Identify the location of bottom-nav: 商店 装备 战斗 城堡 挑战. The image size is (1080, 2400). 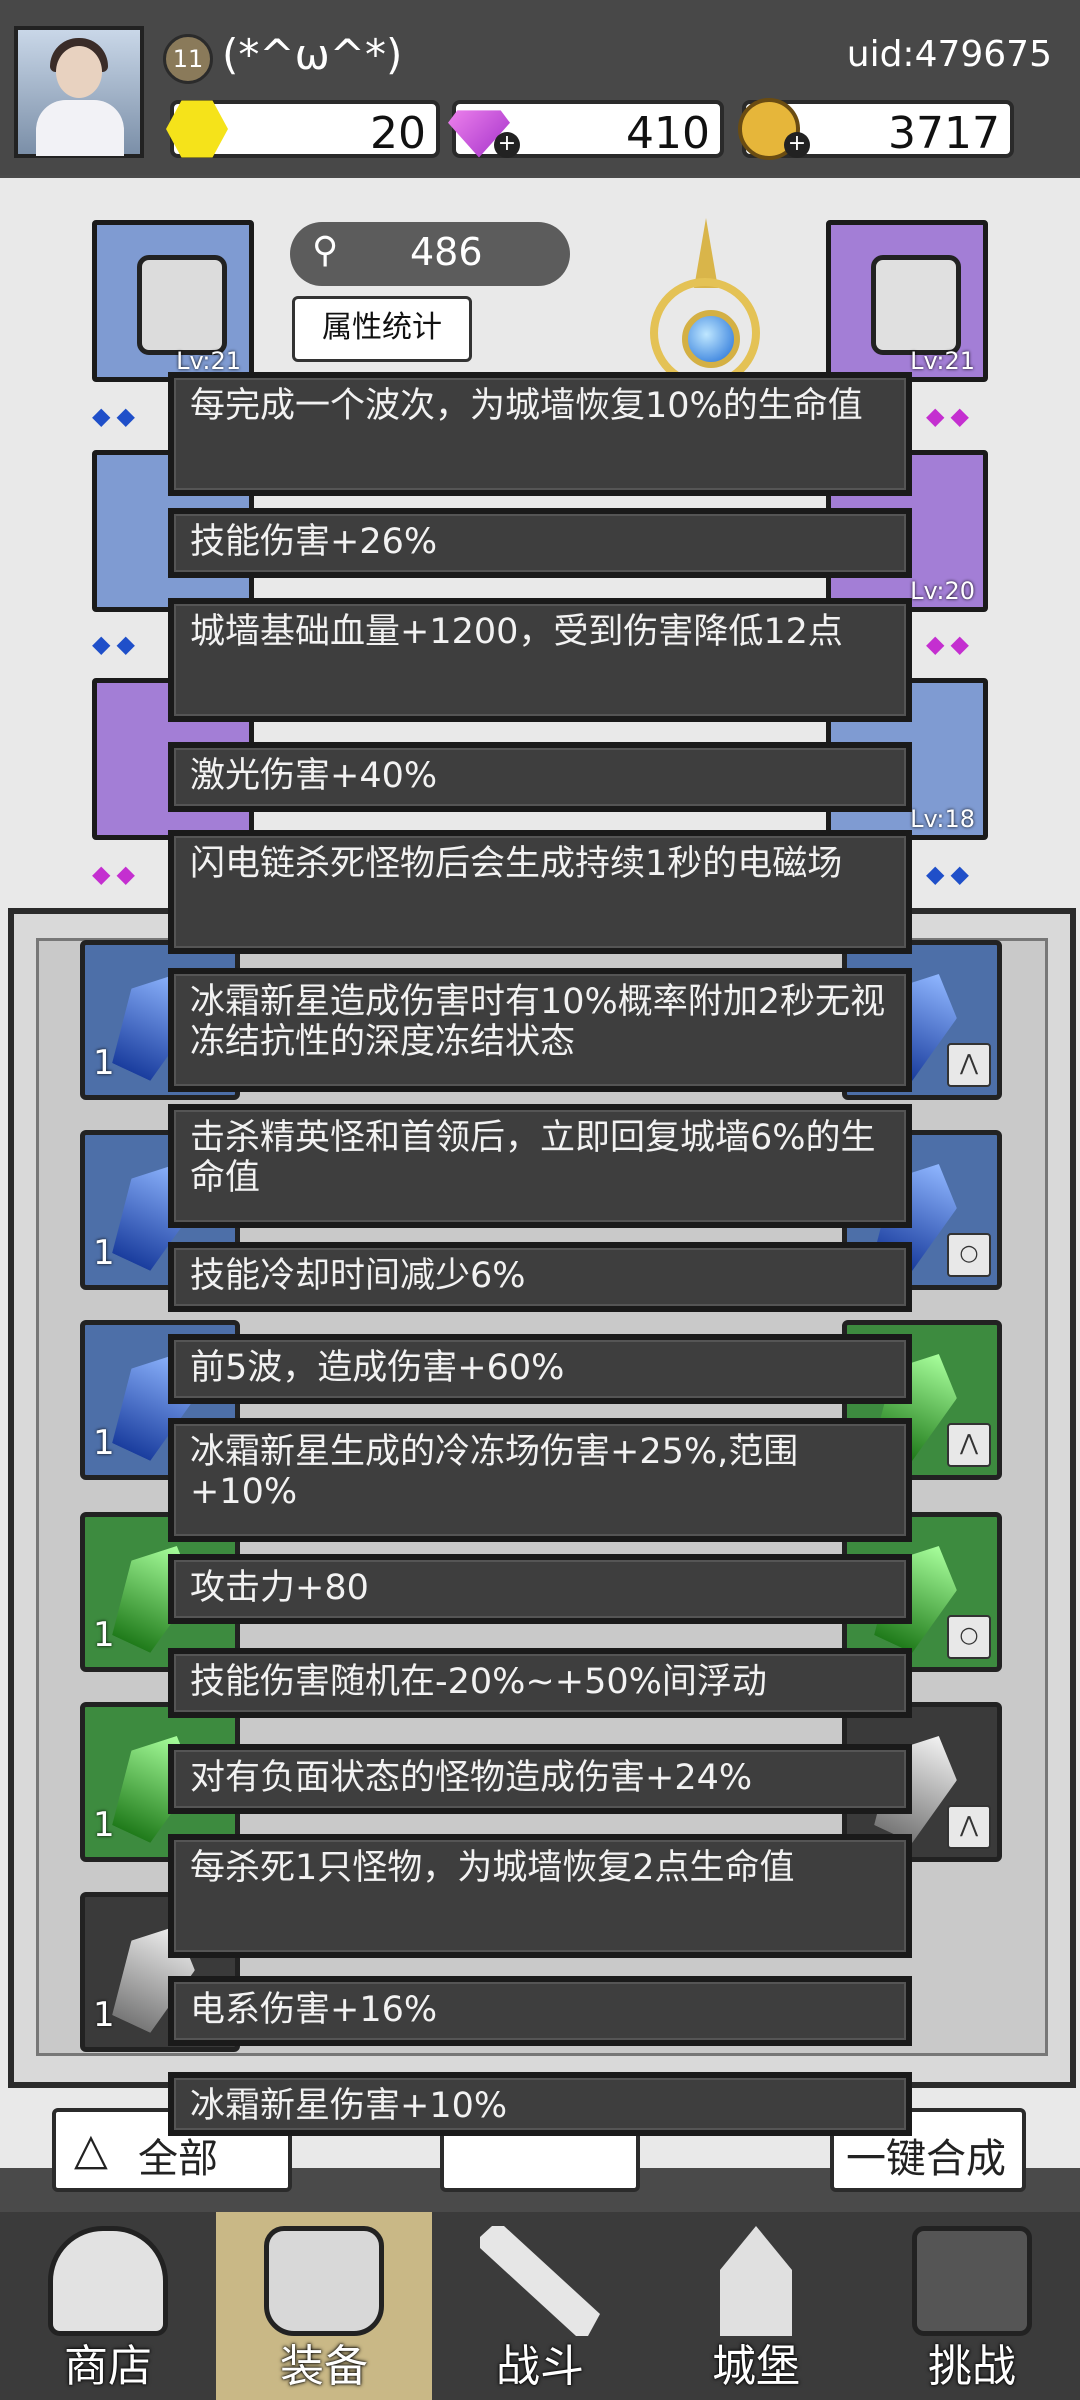
(540, 2306).